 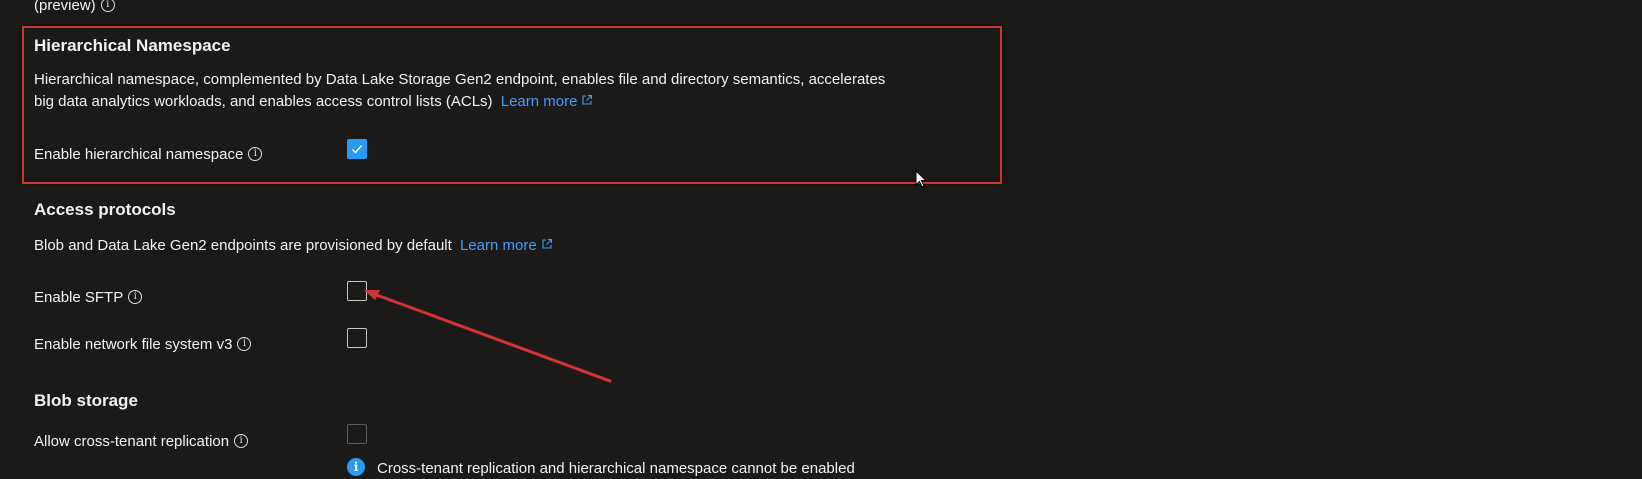 I want to click on preview-row: (preview) i, so click(x=74, y=8).